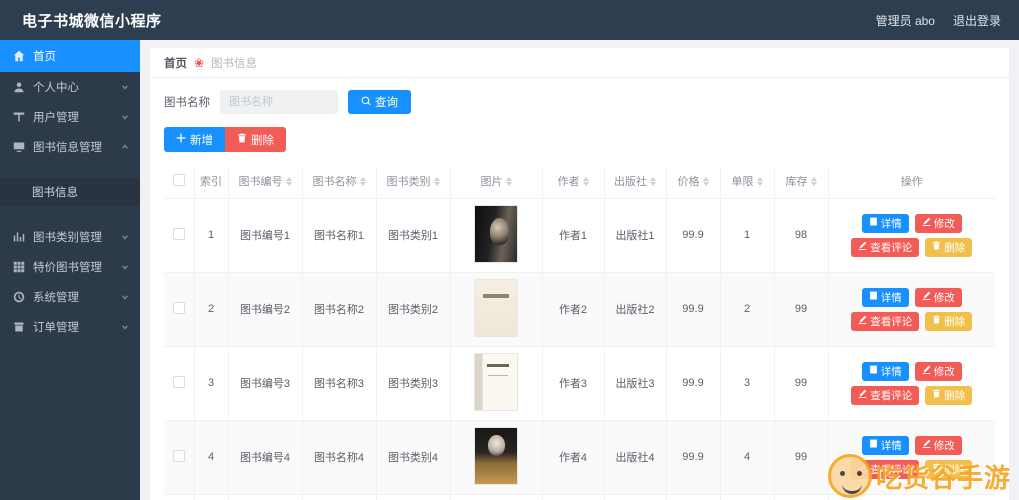  I want to click on table-head: 索引 图书编号 图书名称 图书类别 图片 作者 出版社 价格 单限 库存 操作, so click(579, 182).